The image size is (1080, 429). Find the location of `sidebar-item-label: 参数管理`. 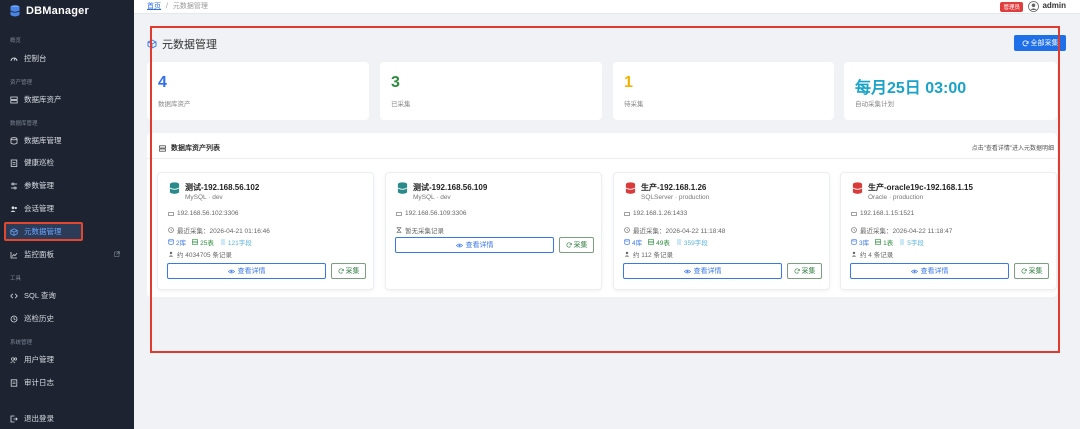

sidebar-item-label: 参数管理 is located at coordinates (39, 185).